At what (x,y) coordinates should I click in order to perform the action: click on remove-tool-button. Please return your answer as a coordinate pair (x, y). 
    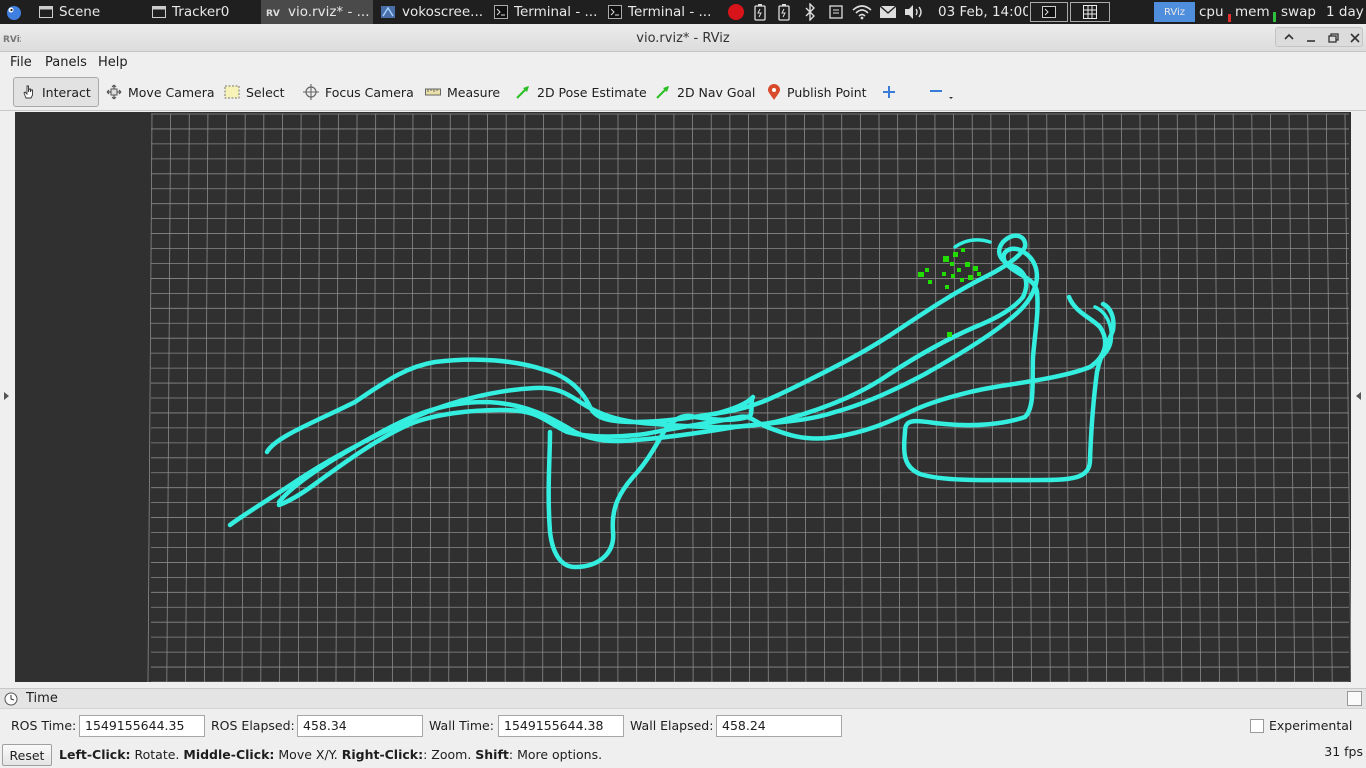
    Looking at the image, I should click on (944, 92).